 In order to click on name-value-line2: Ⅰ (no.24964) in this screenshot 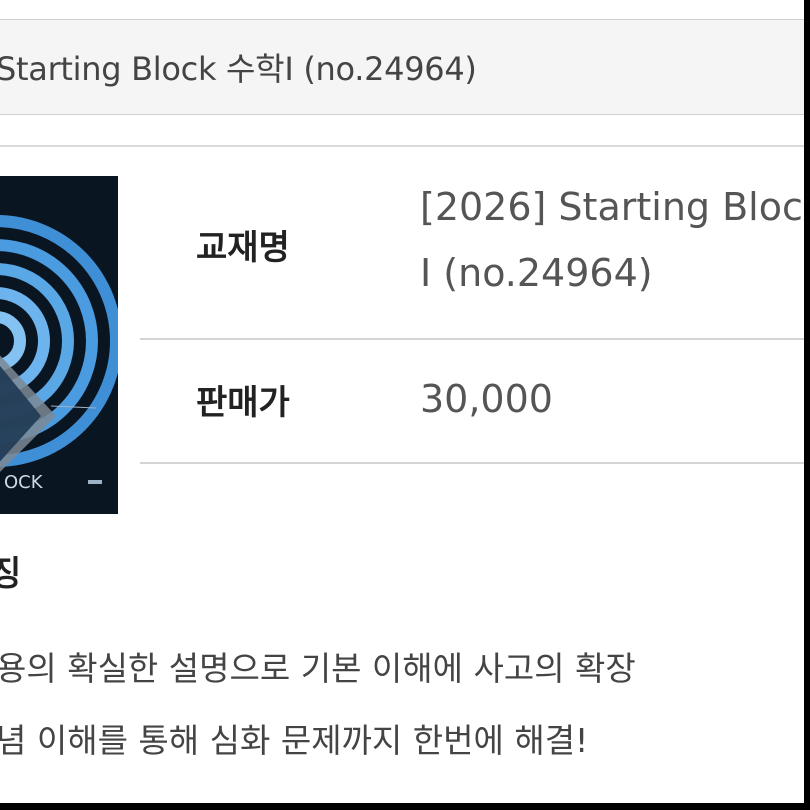, I will do `click(536, 273)`.